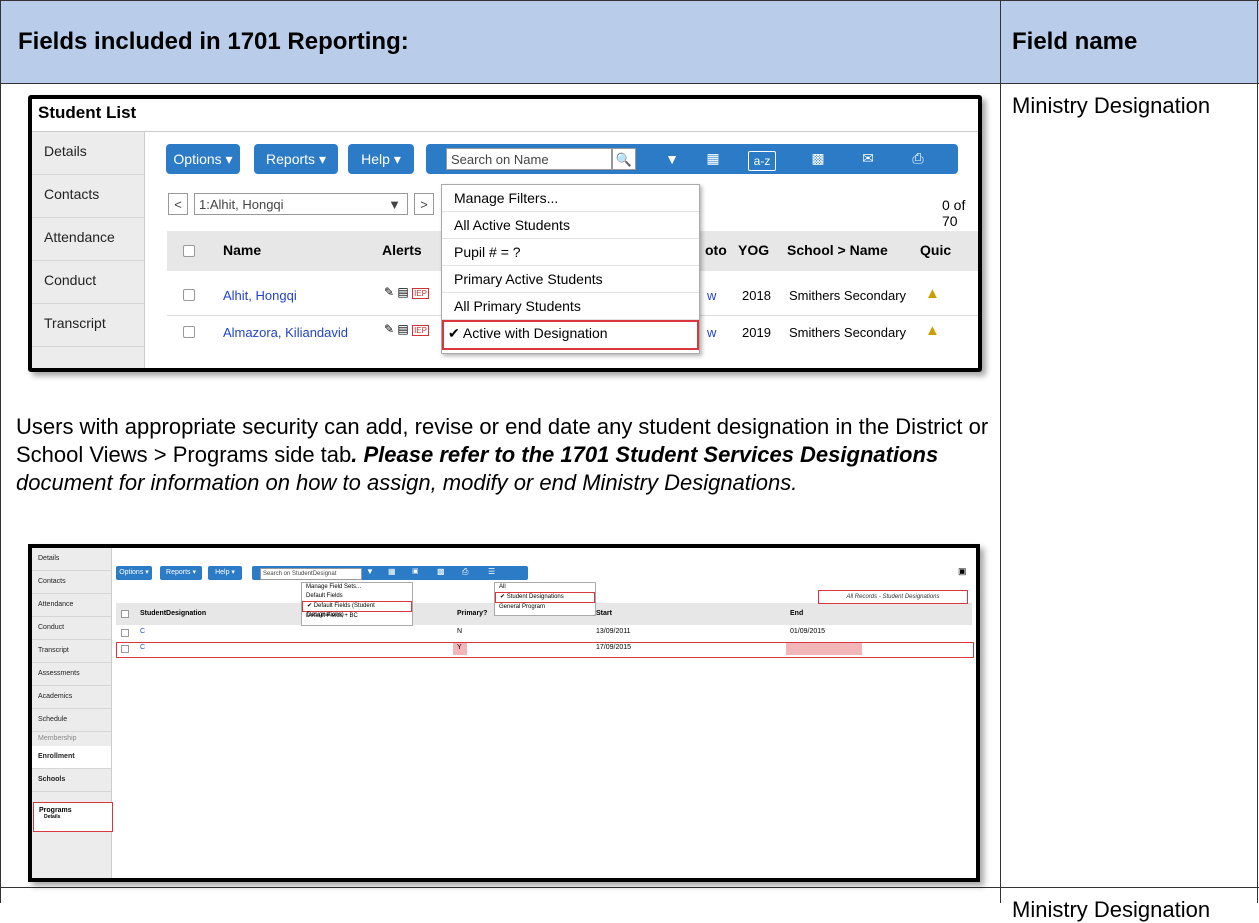 This screenshot has width=1259, height=923. What do you see at coordinates (570, 279) in the screenshot?
I see `filter-primary-active: Primary Active Students` at bounding box center [570, 279].